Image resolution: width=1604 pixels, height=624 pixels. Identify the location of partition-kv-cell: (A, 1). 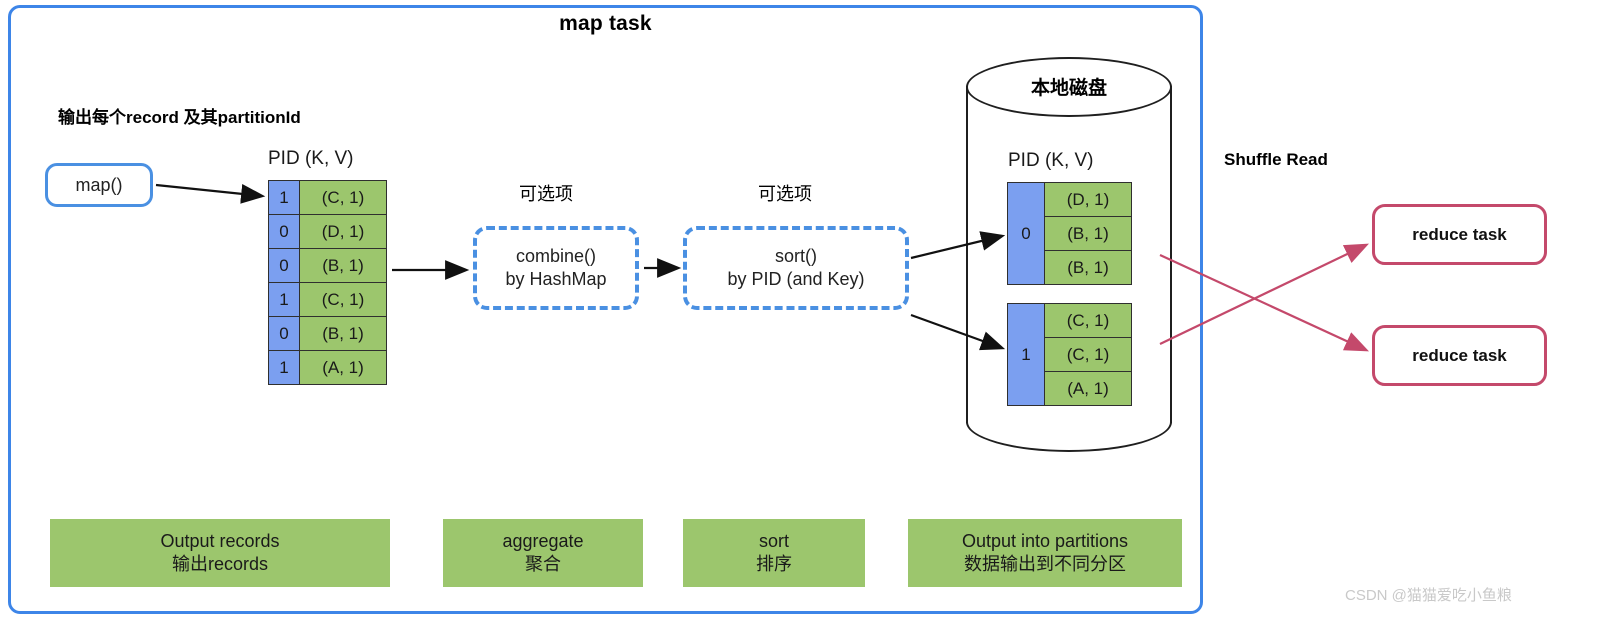
(1088, 388).